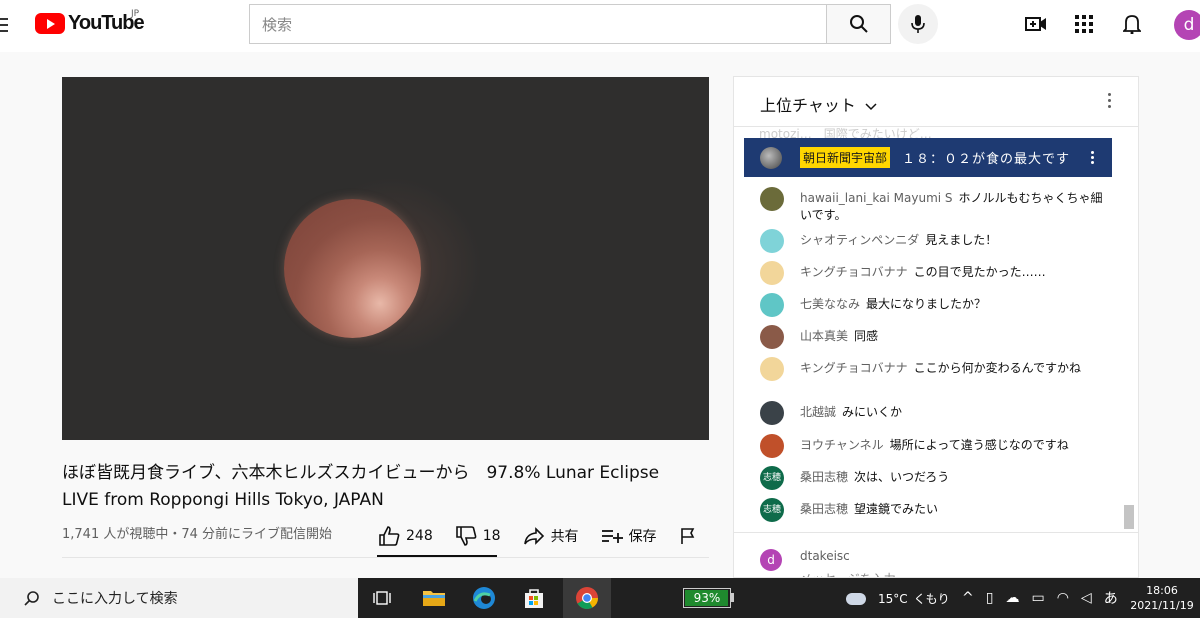  I want to click on chevron-down-icon, so click(871, 107).